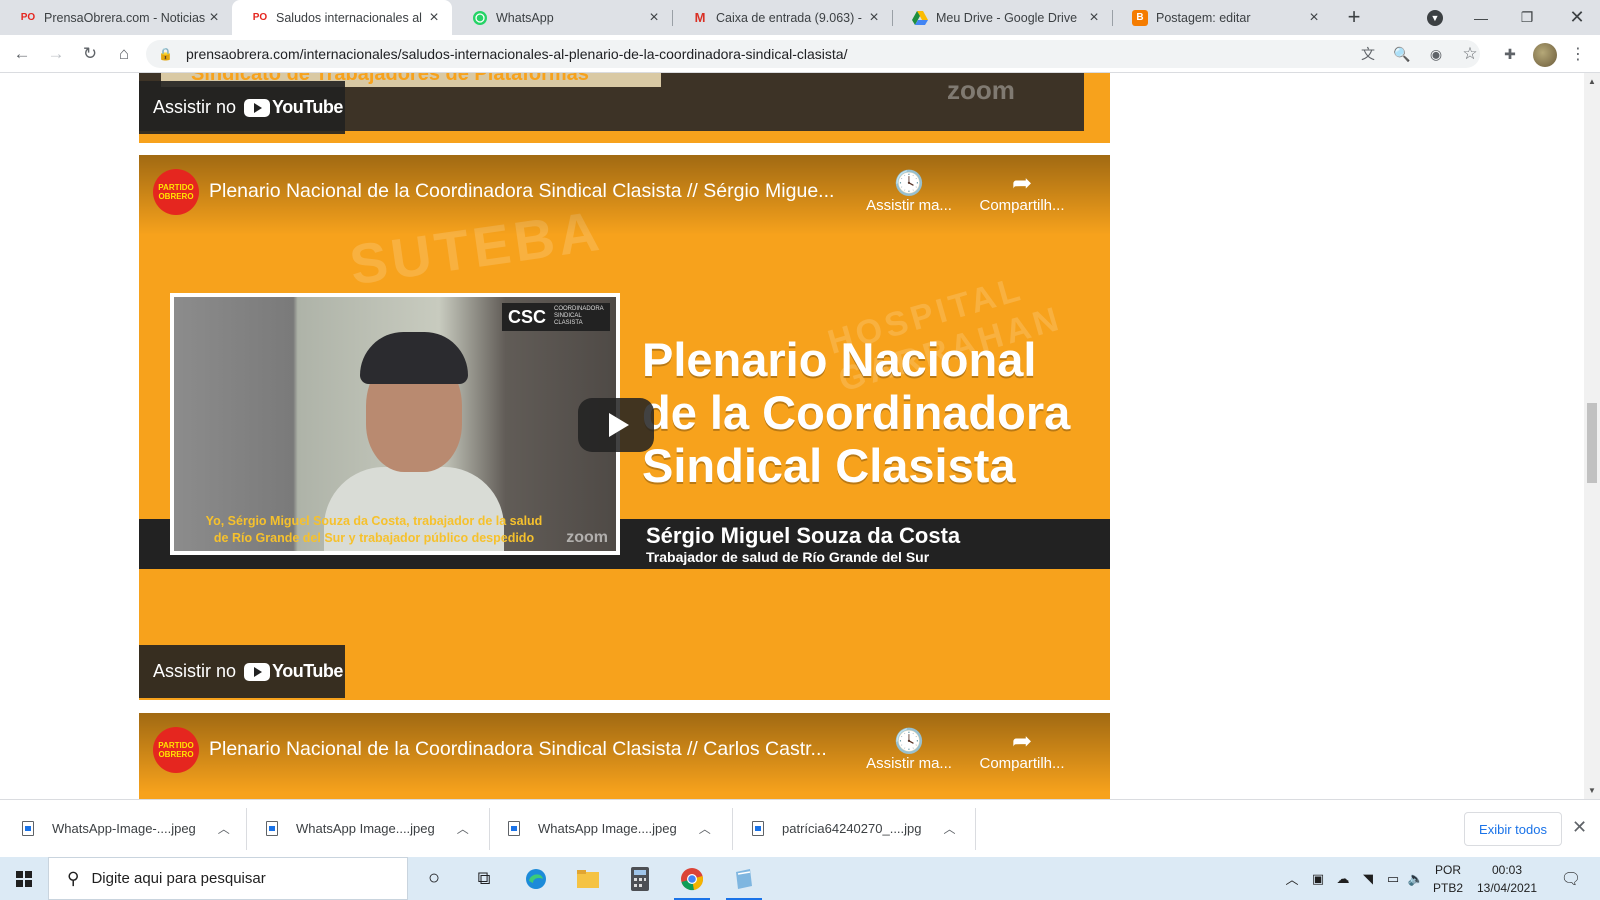 The image size is (1600, 900). I want to click on youtube-logo: YouTube, so click(293, 107).